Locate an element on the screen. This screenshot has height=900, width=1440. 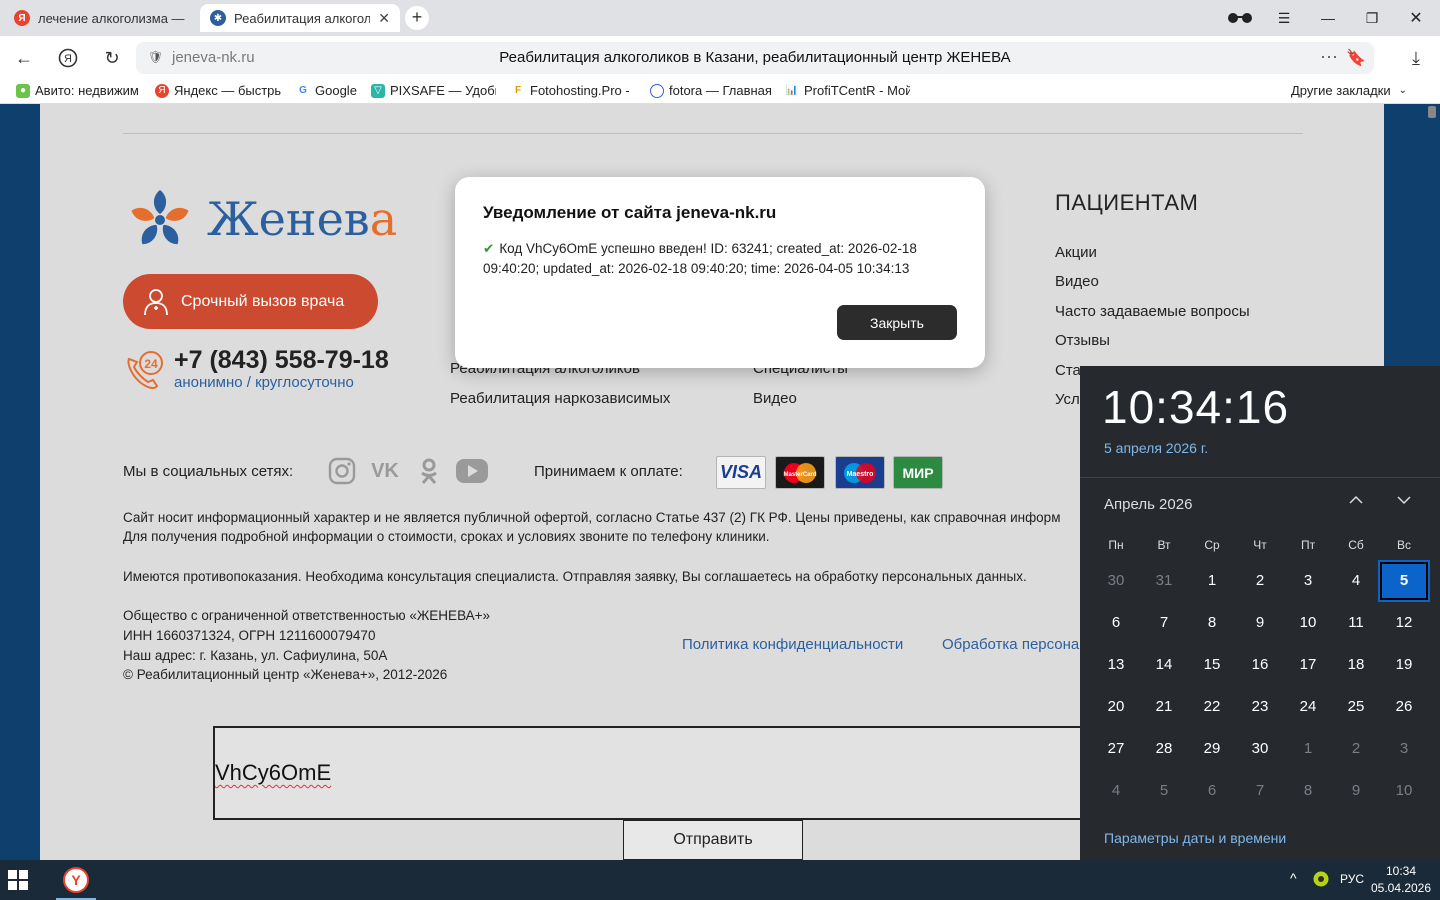
link-reviews: Отзывы is located at coordinates (1152, 346).